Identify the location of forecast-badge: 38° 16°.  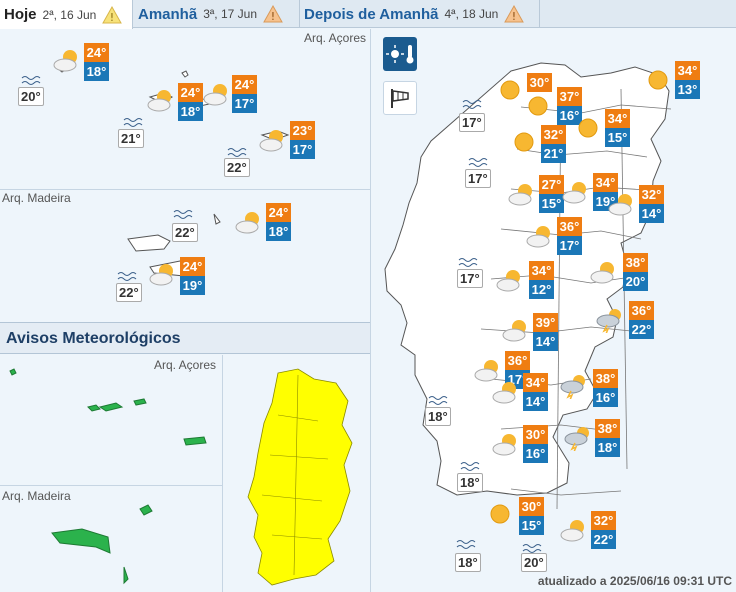
(605, 388).